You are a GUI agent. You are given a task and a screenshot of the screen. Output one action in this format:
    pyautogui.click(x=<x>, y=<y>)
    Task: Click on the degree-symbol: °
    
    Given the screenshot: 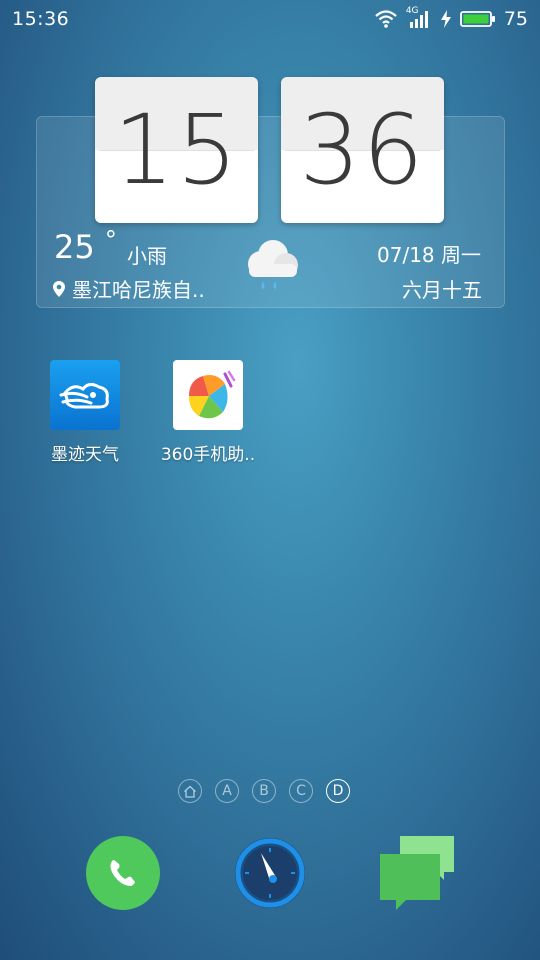 What is the action you would take?
    pyautogui.click(x=110, y=240)
    